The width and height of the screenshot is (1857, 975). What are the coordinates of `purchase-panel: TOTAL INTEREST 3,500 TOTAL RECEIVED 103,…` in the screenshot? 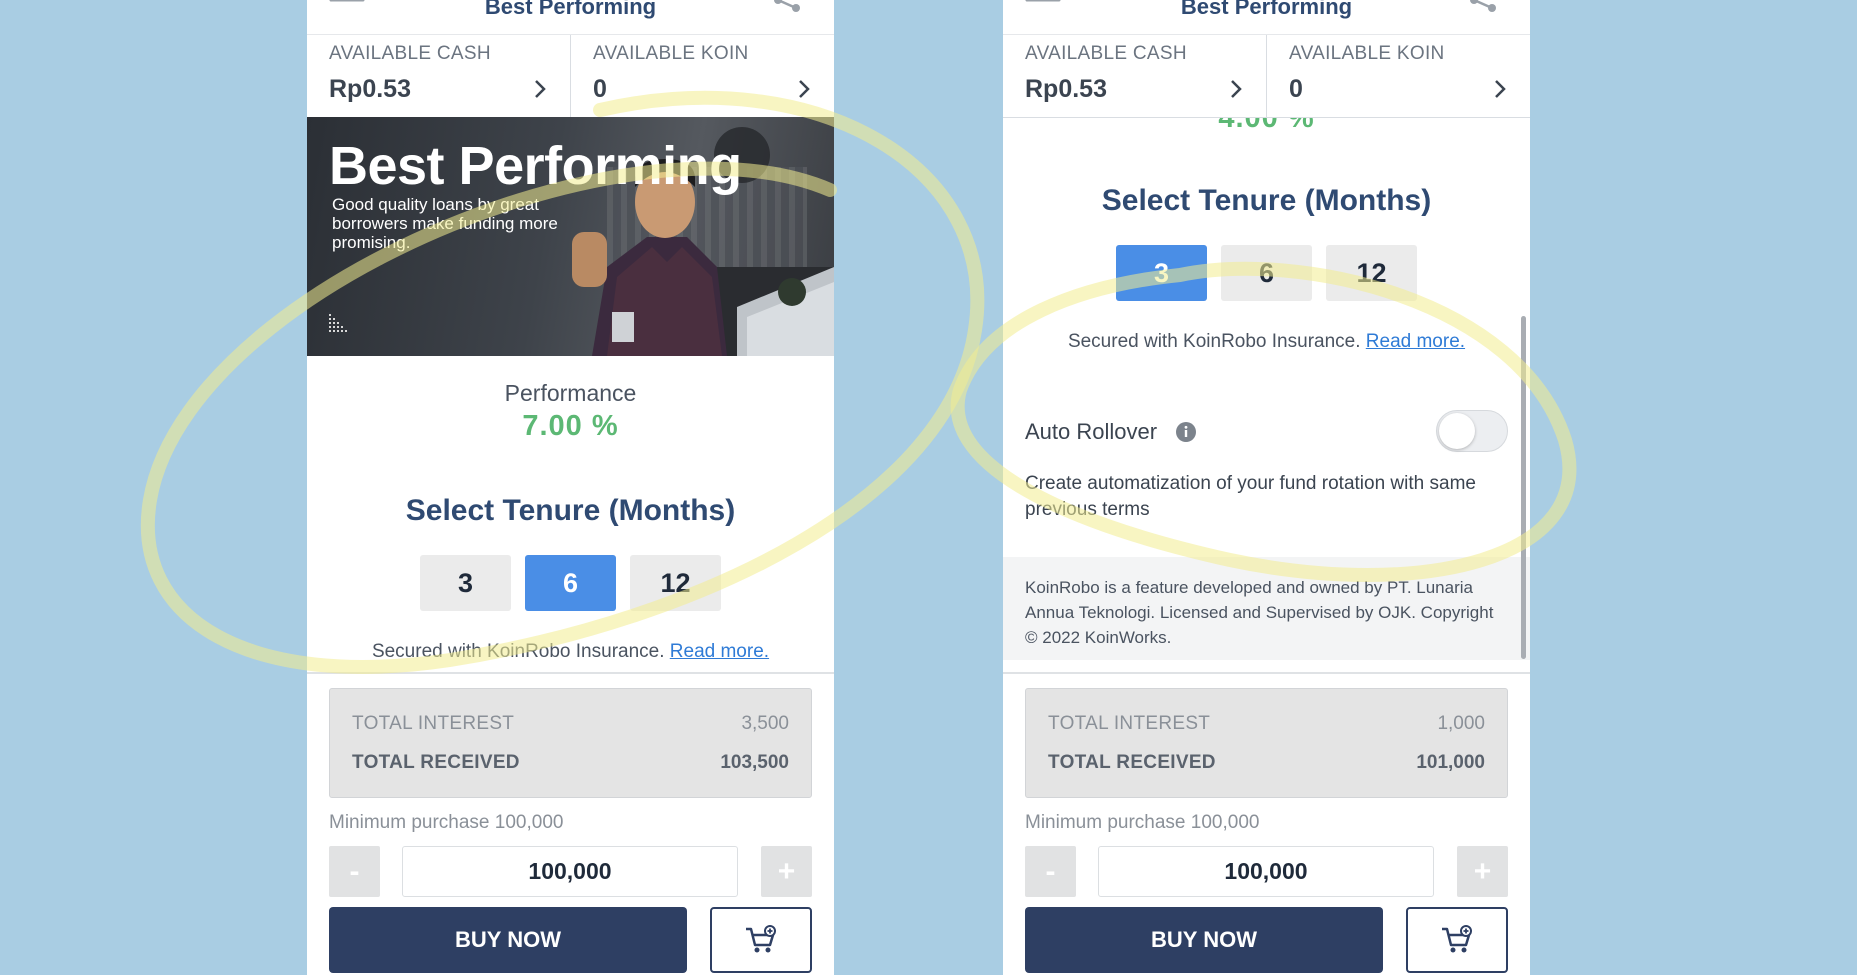 It's located at (570, 823).